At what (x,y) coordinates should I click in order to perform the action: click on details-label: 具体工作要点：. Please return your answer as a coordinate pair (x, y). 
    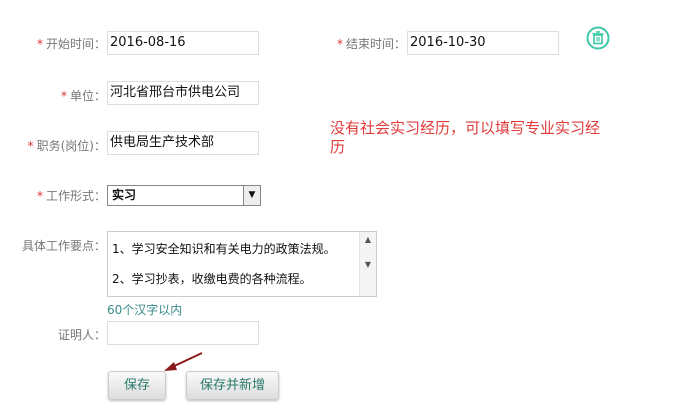
    Looking at the image, I should click on (63, 246).